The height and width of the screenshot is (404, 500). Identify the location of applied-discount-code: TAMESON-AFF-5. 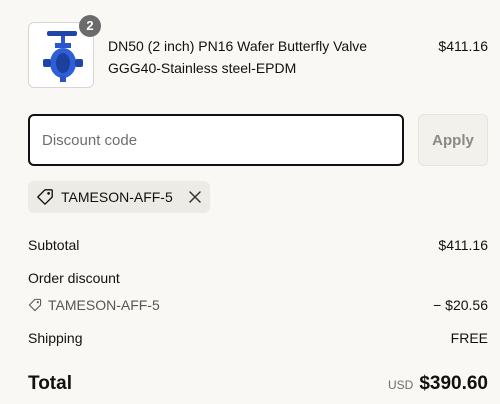
(117, 197).